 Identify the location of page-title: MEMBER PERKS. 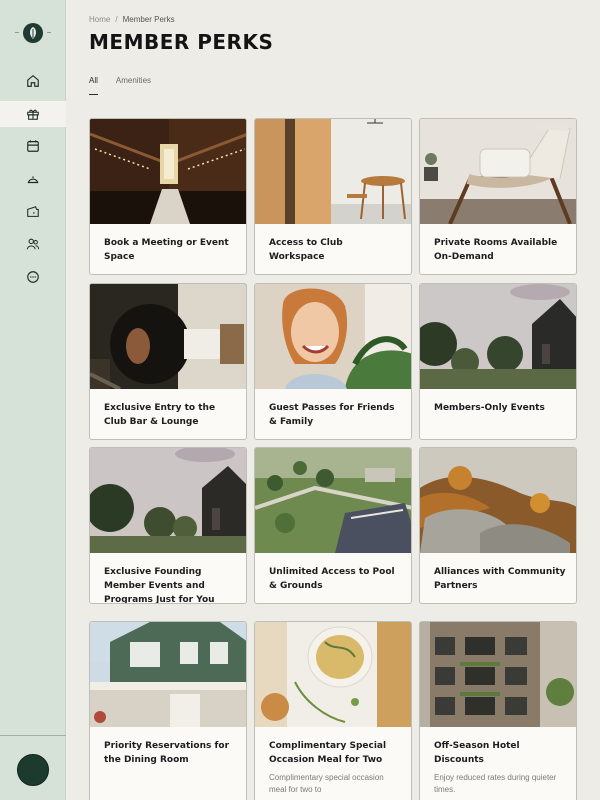
(181, 42).